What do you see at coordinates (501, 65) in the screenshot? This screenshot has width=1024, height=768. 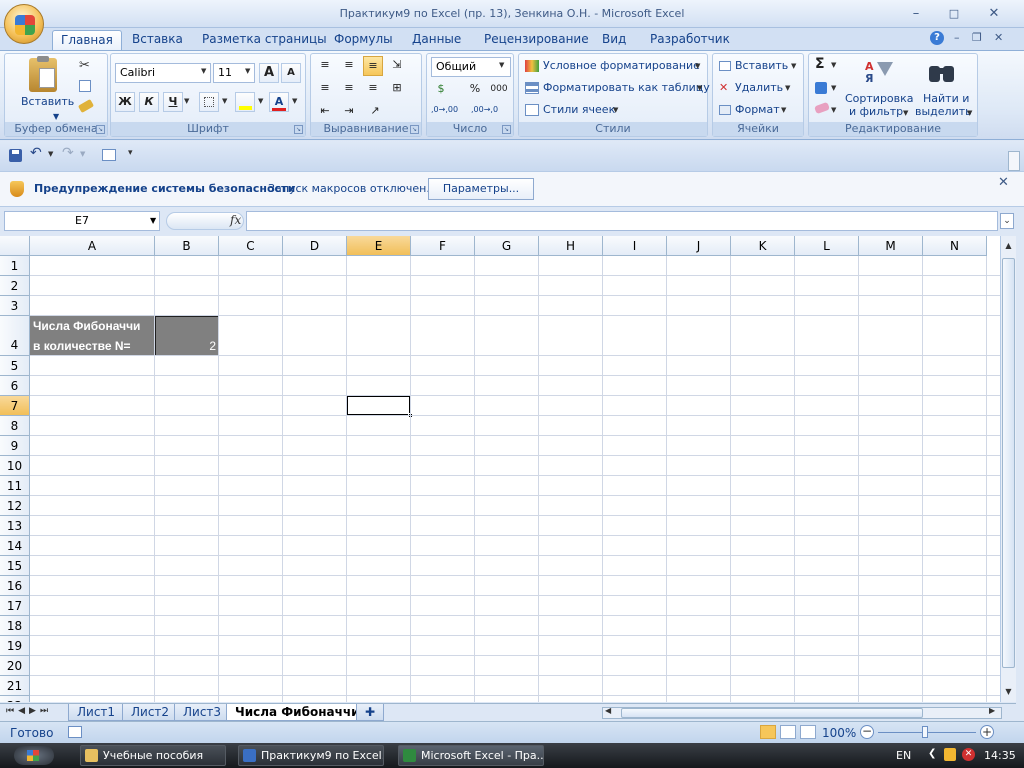 I see `number-format-dropdown-icon: ▼` at bounding box center [501, 65].